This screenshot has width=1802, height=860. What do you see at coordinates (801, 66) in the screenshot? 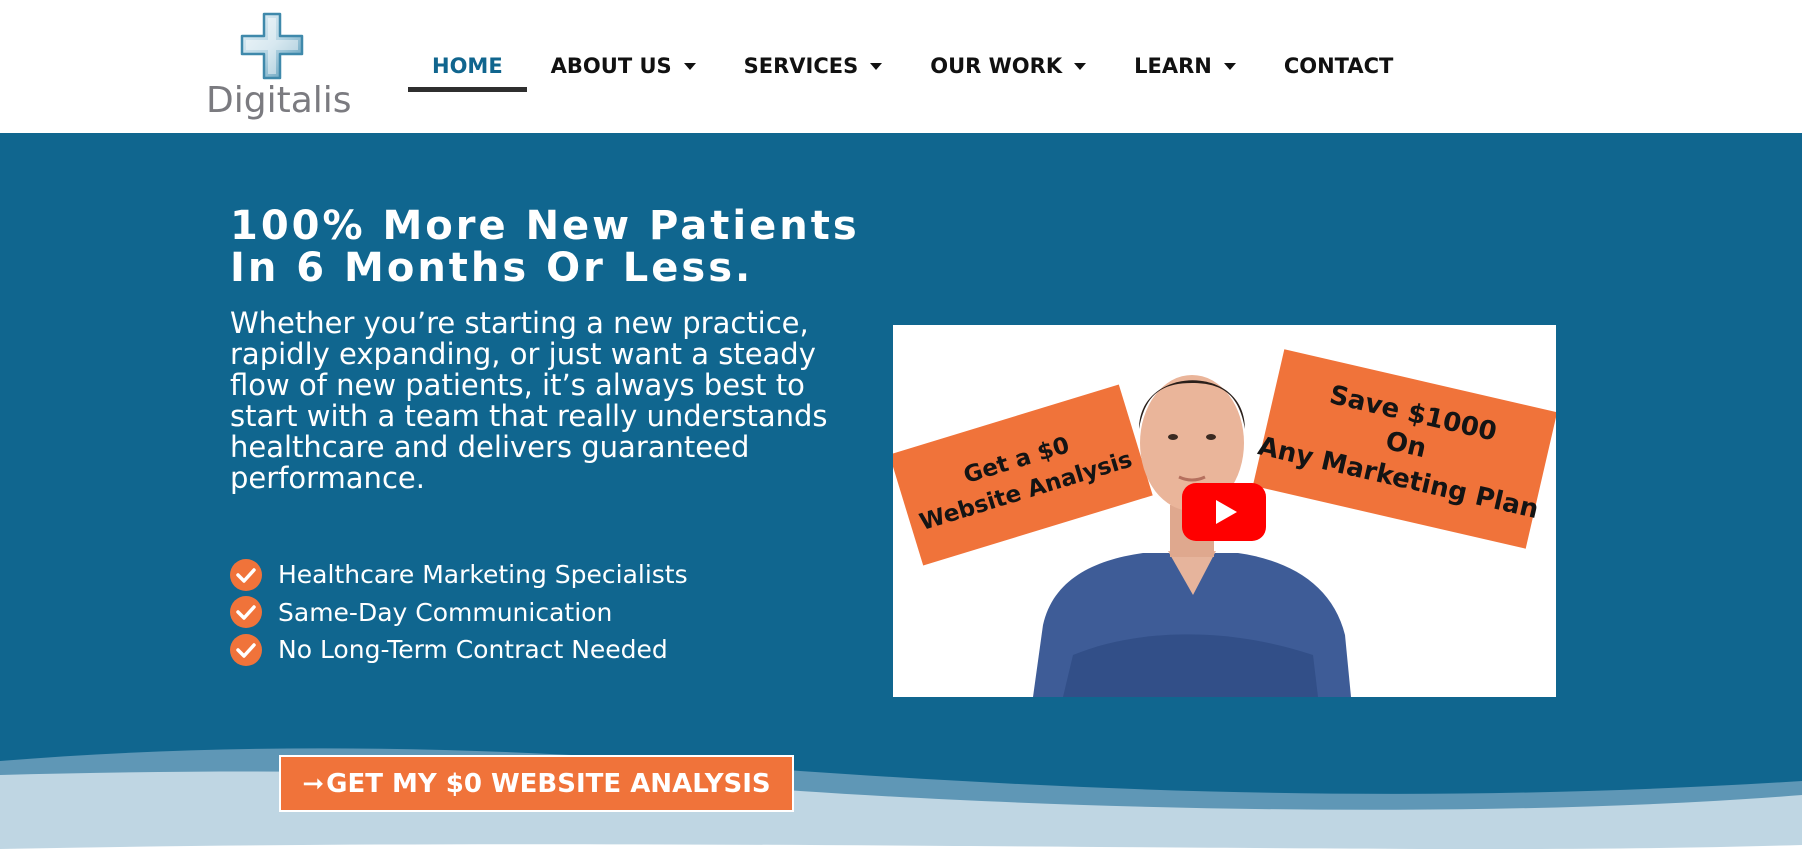
I see `nav-services-label: SERVICES` at bounding box center [801, 66].